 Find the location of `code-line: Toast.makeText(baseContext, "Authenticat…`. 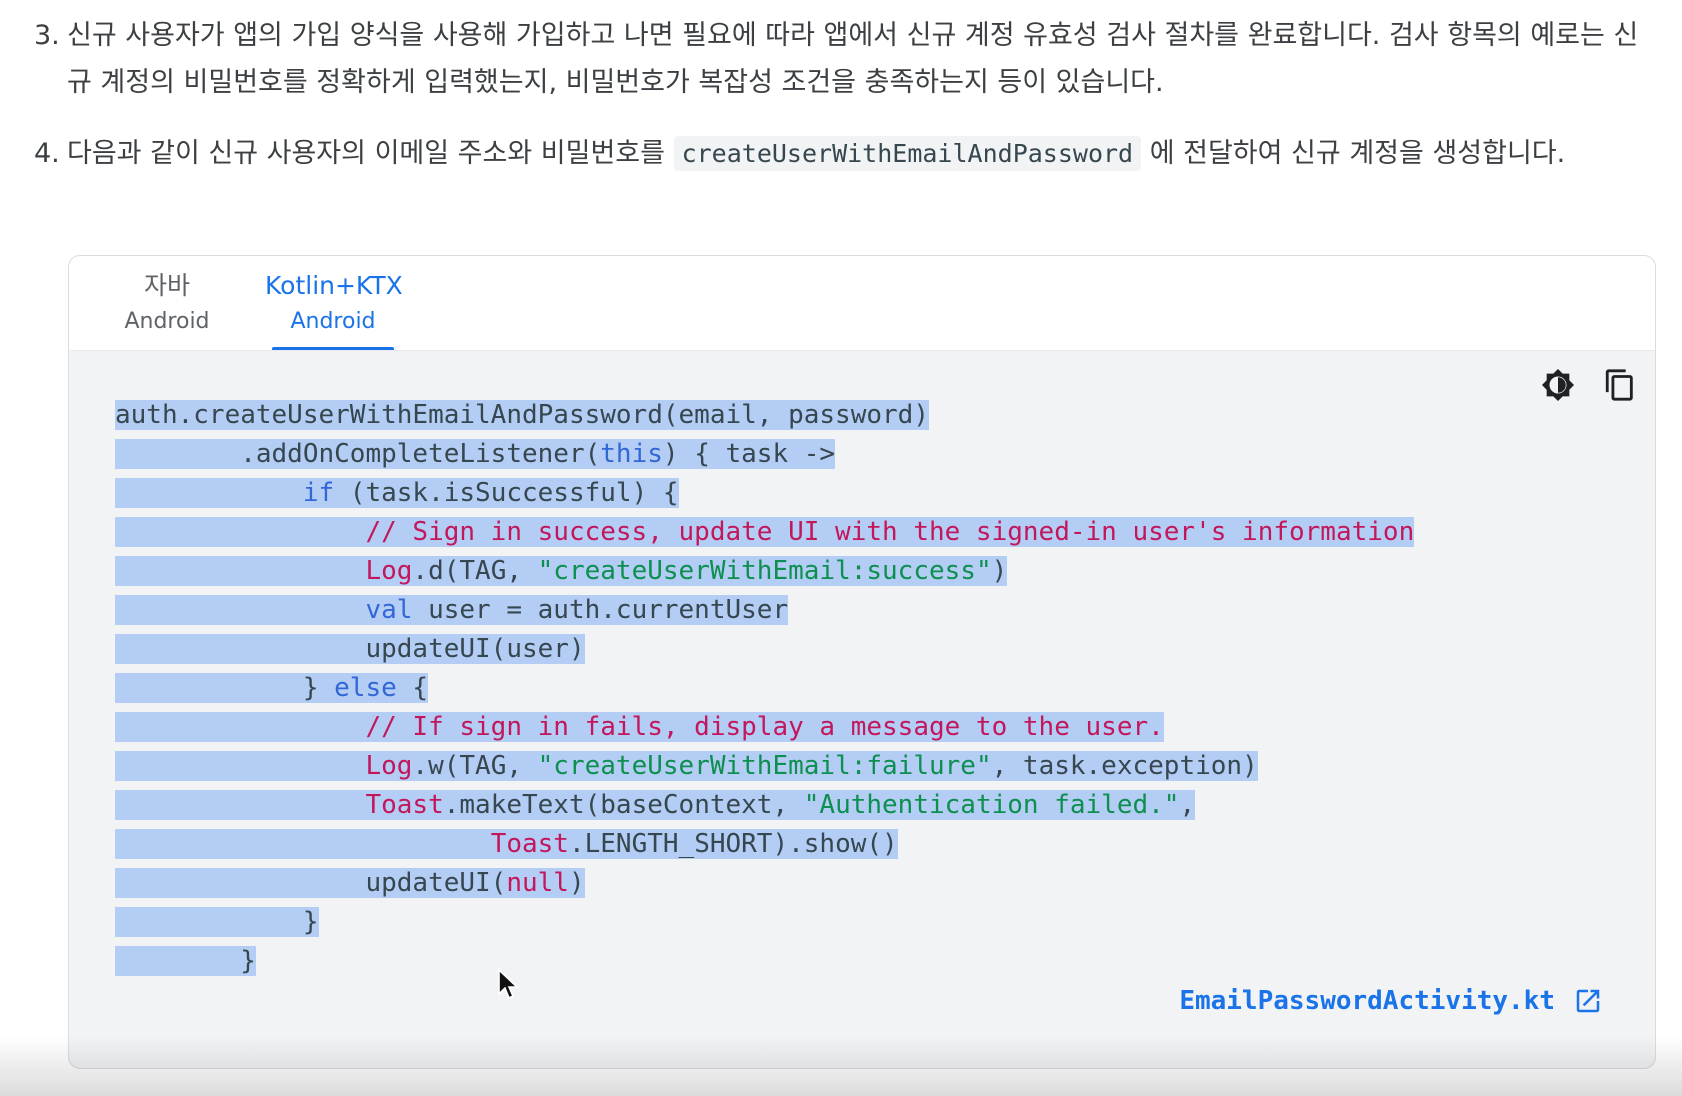

code-line: Toast.makeText(baseContext, "Authenticat… is located at coordinates (764, 805).